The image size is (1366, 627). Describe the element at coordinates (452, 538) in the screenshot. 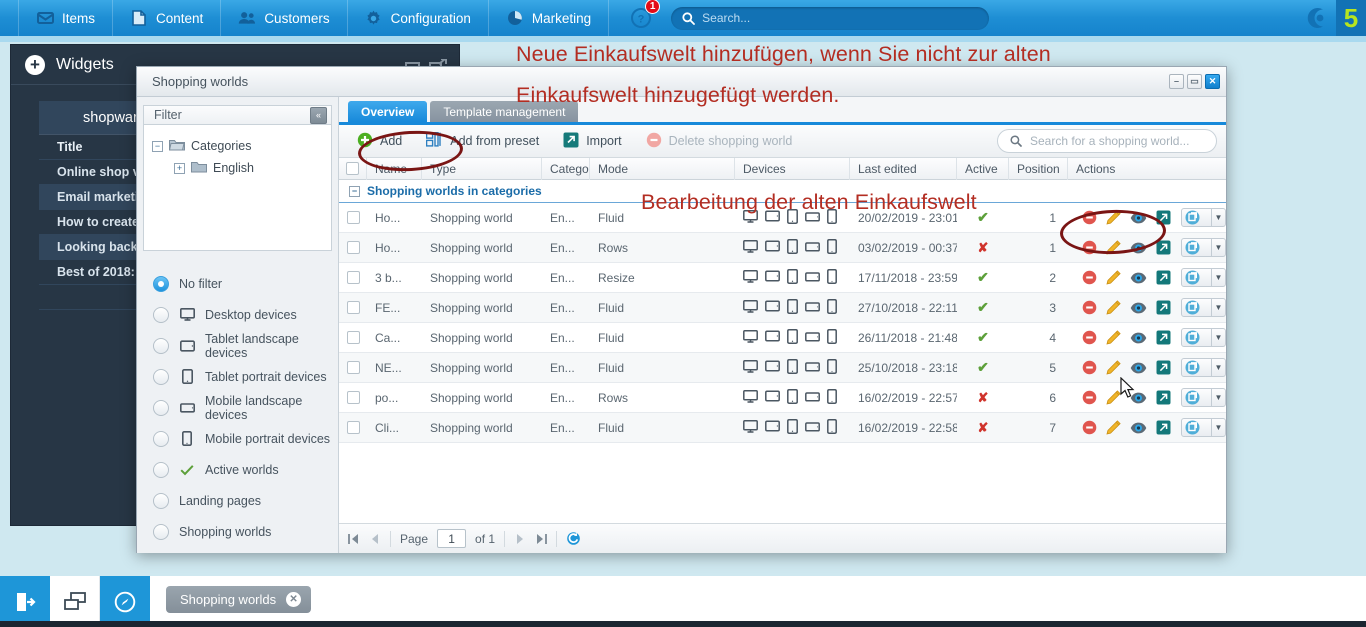

I see `page-number-input: 1` at that location.